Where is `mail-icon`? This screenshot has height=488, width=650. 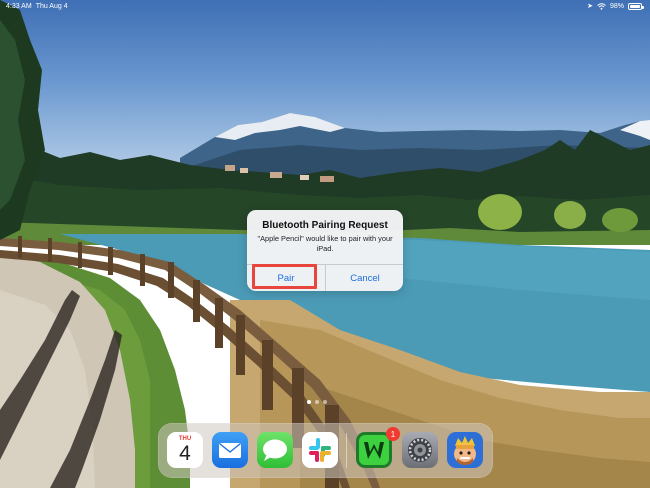 mail-icon is located at coordinates (230, 450).